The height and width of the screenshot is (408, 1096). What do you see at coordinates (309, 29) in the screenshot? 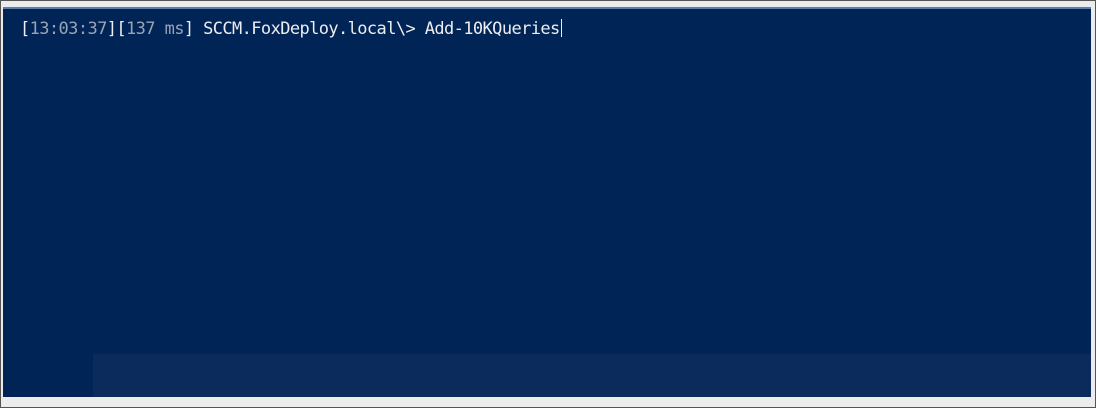
I see `prompt-location: SCCM.FoxDeploy.local\>` at bounding box center [309, 29].